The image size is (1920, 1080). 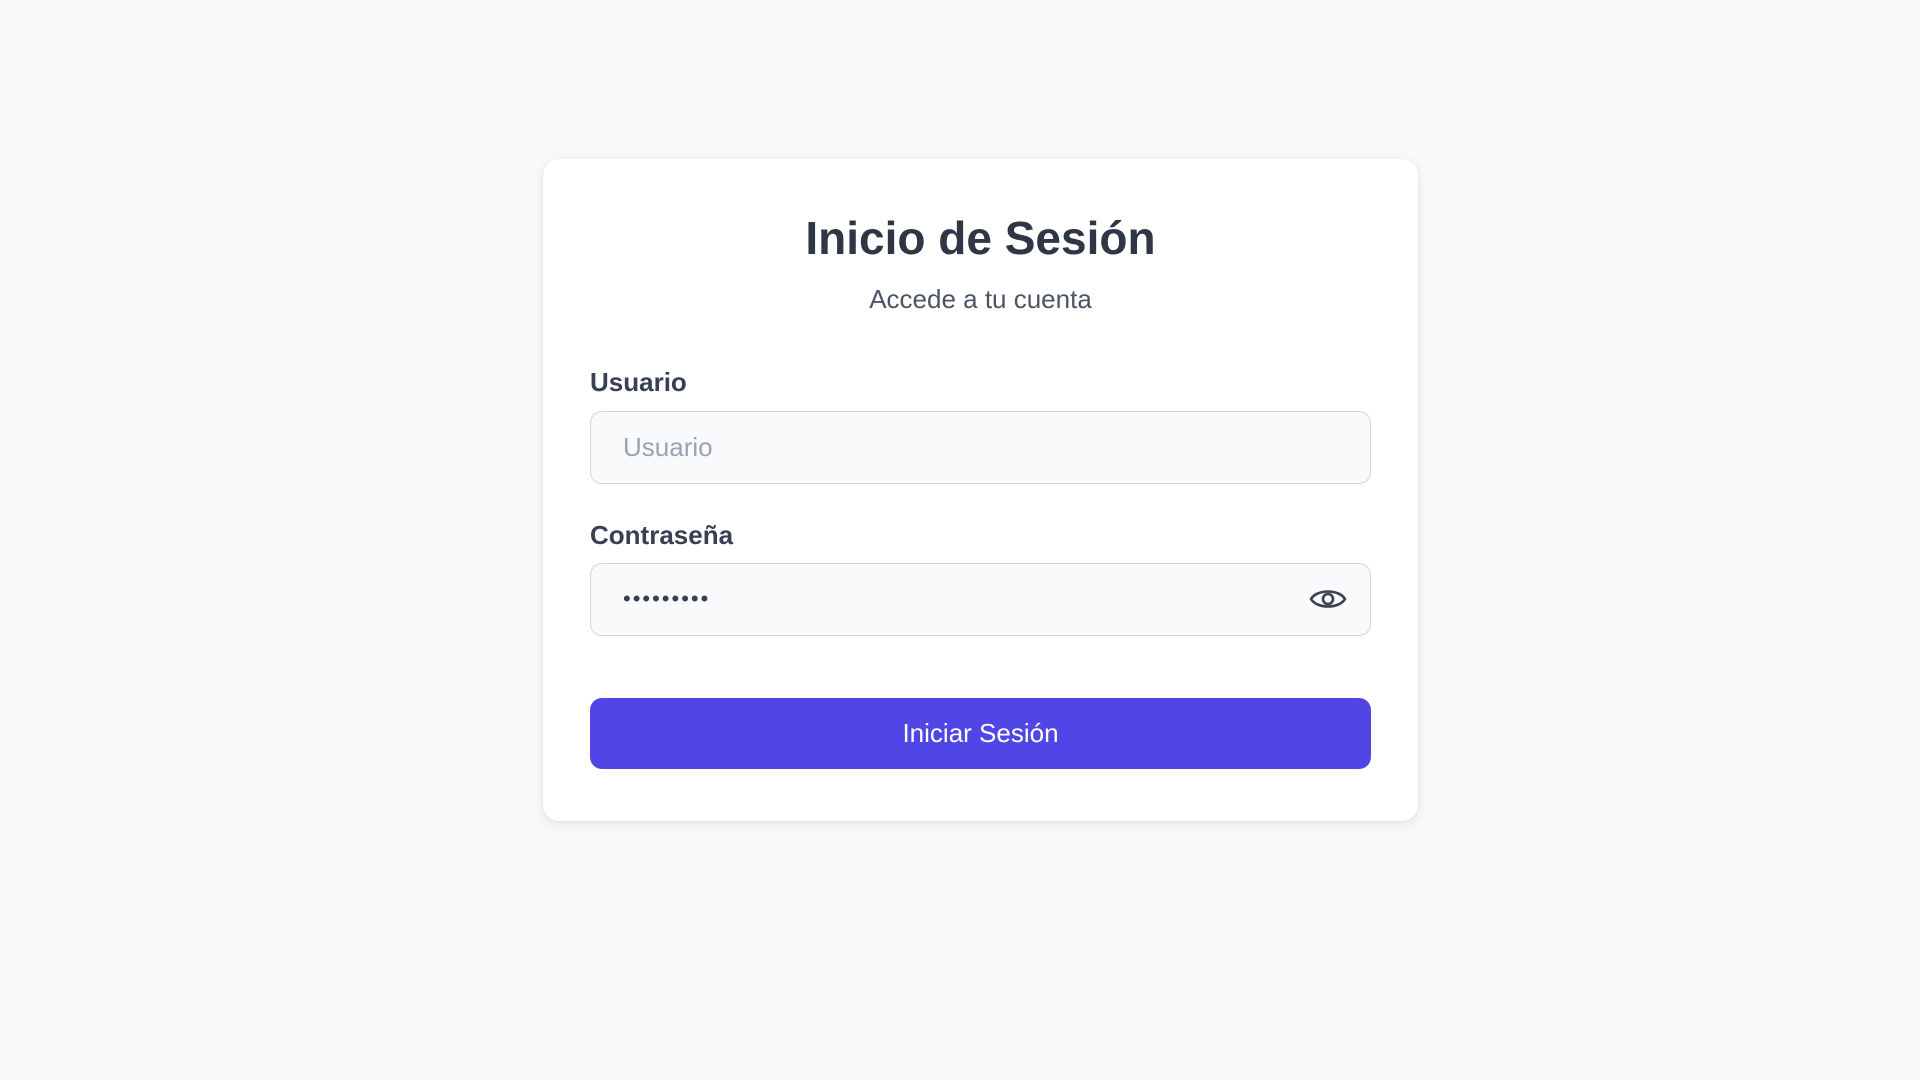 I want to click on password-label: Contraseña, so click(x=662, y=534).